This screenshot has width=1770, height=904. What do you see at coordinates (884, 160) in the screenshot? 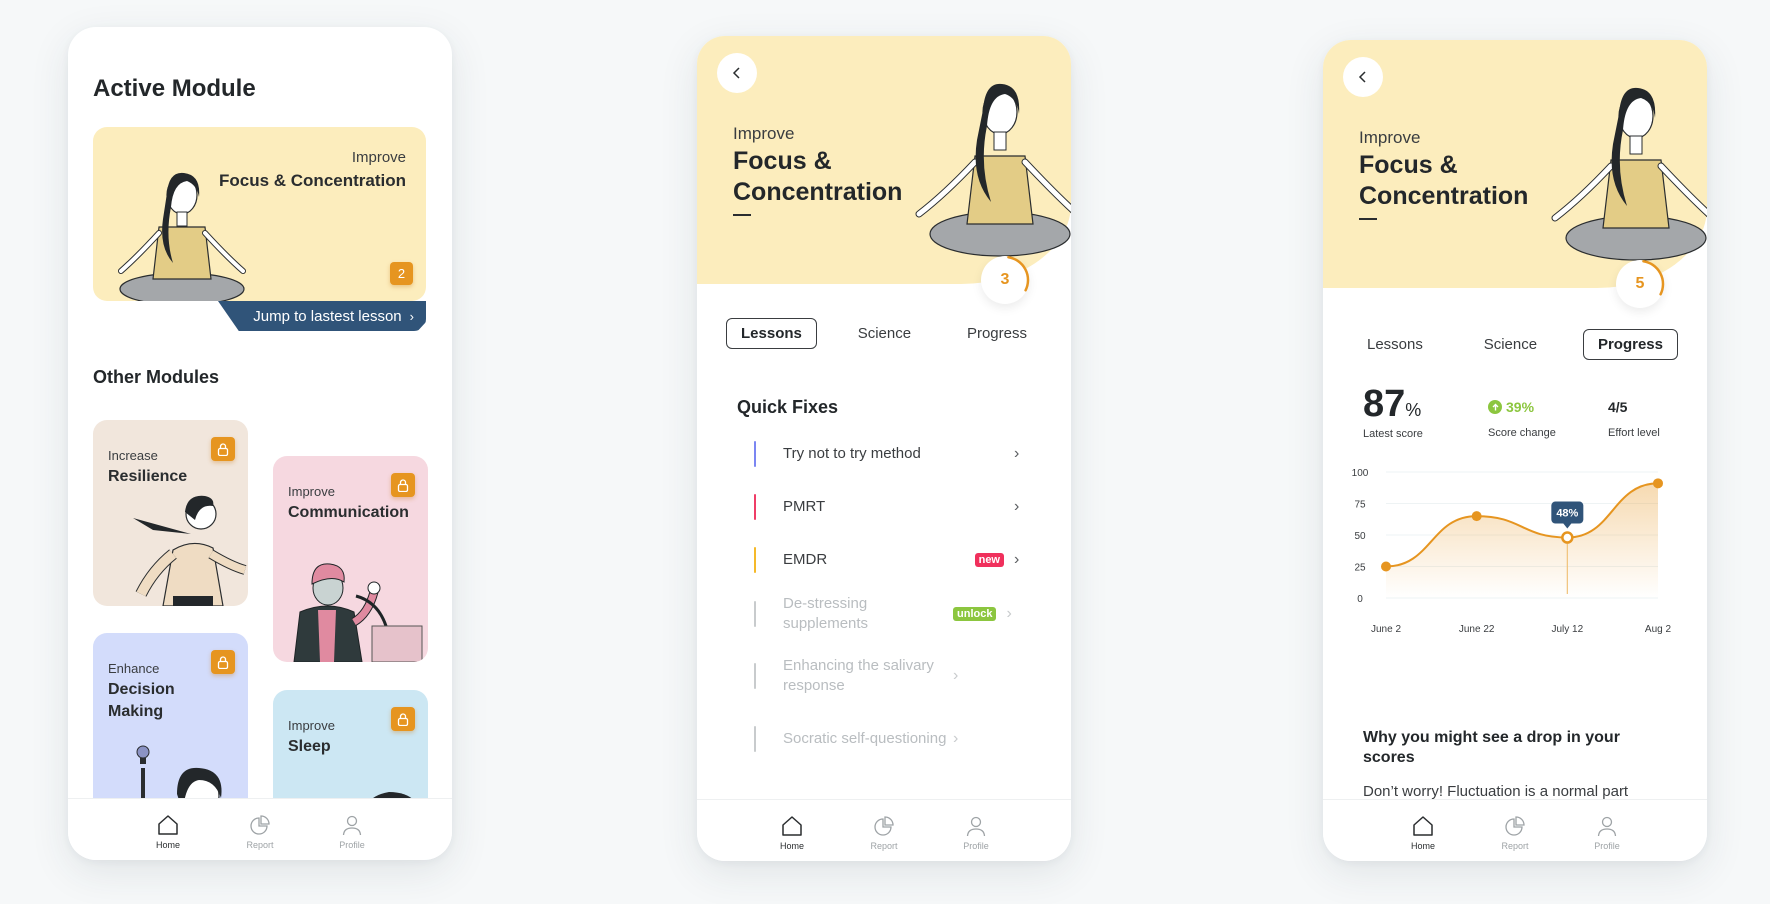
I see `module-hero: Improve Focus & Concentration` at bounding box center [884, 160].